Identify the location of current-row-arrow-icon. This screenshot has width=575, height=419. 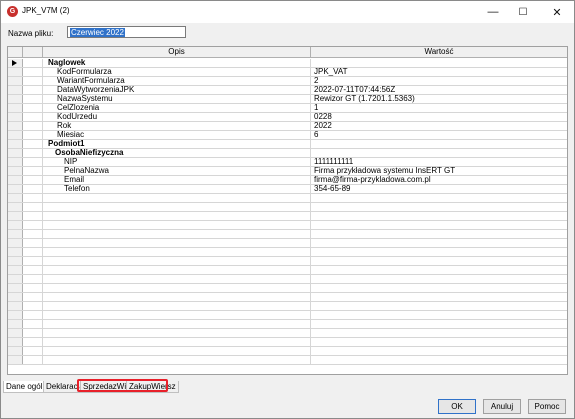
(14, 63).